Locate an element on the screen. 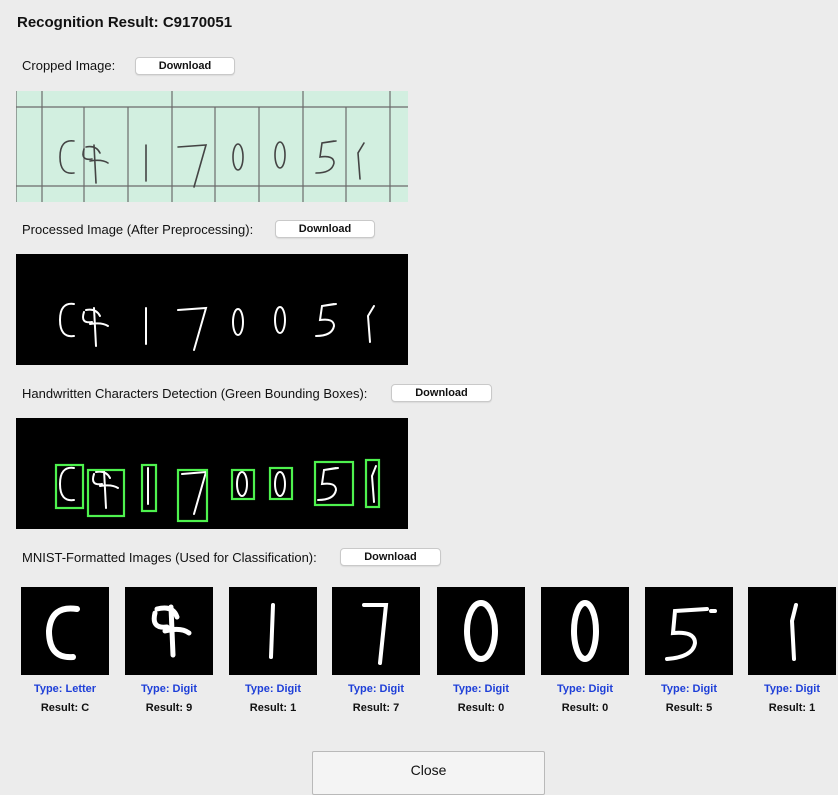 The height and width of the screenshot is (795, 838). char-7-result: Result: 5 is located at coordinates (689, 708).